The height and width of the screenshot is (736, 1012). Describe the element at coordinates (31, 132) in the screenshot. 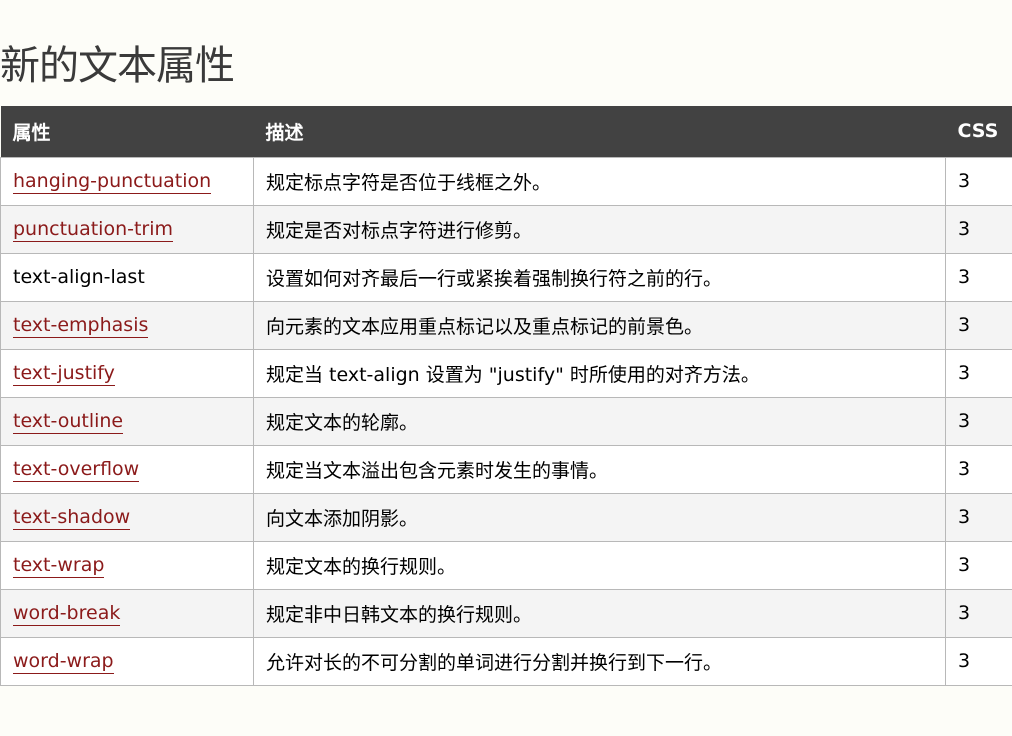

I see `header-property: 属性` at that location.